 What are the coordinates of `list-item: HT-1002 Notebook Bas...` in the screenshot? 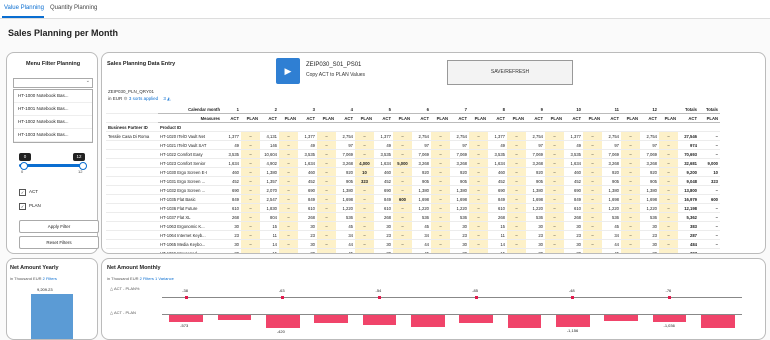 It's located at (53, 122).